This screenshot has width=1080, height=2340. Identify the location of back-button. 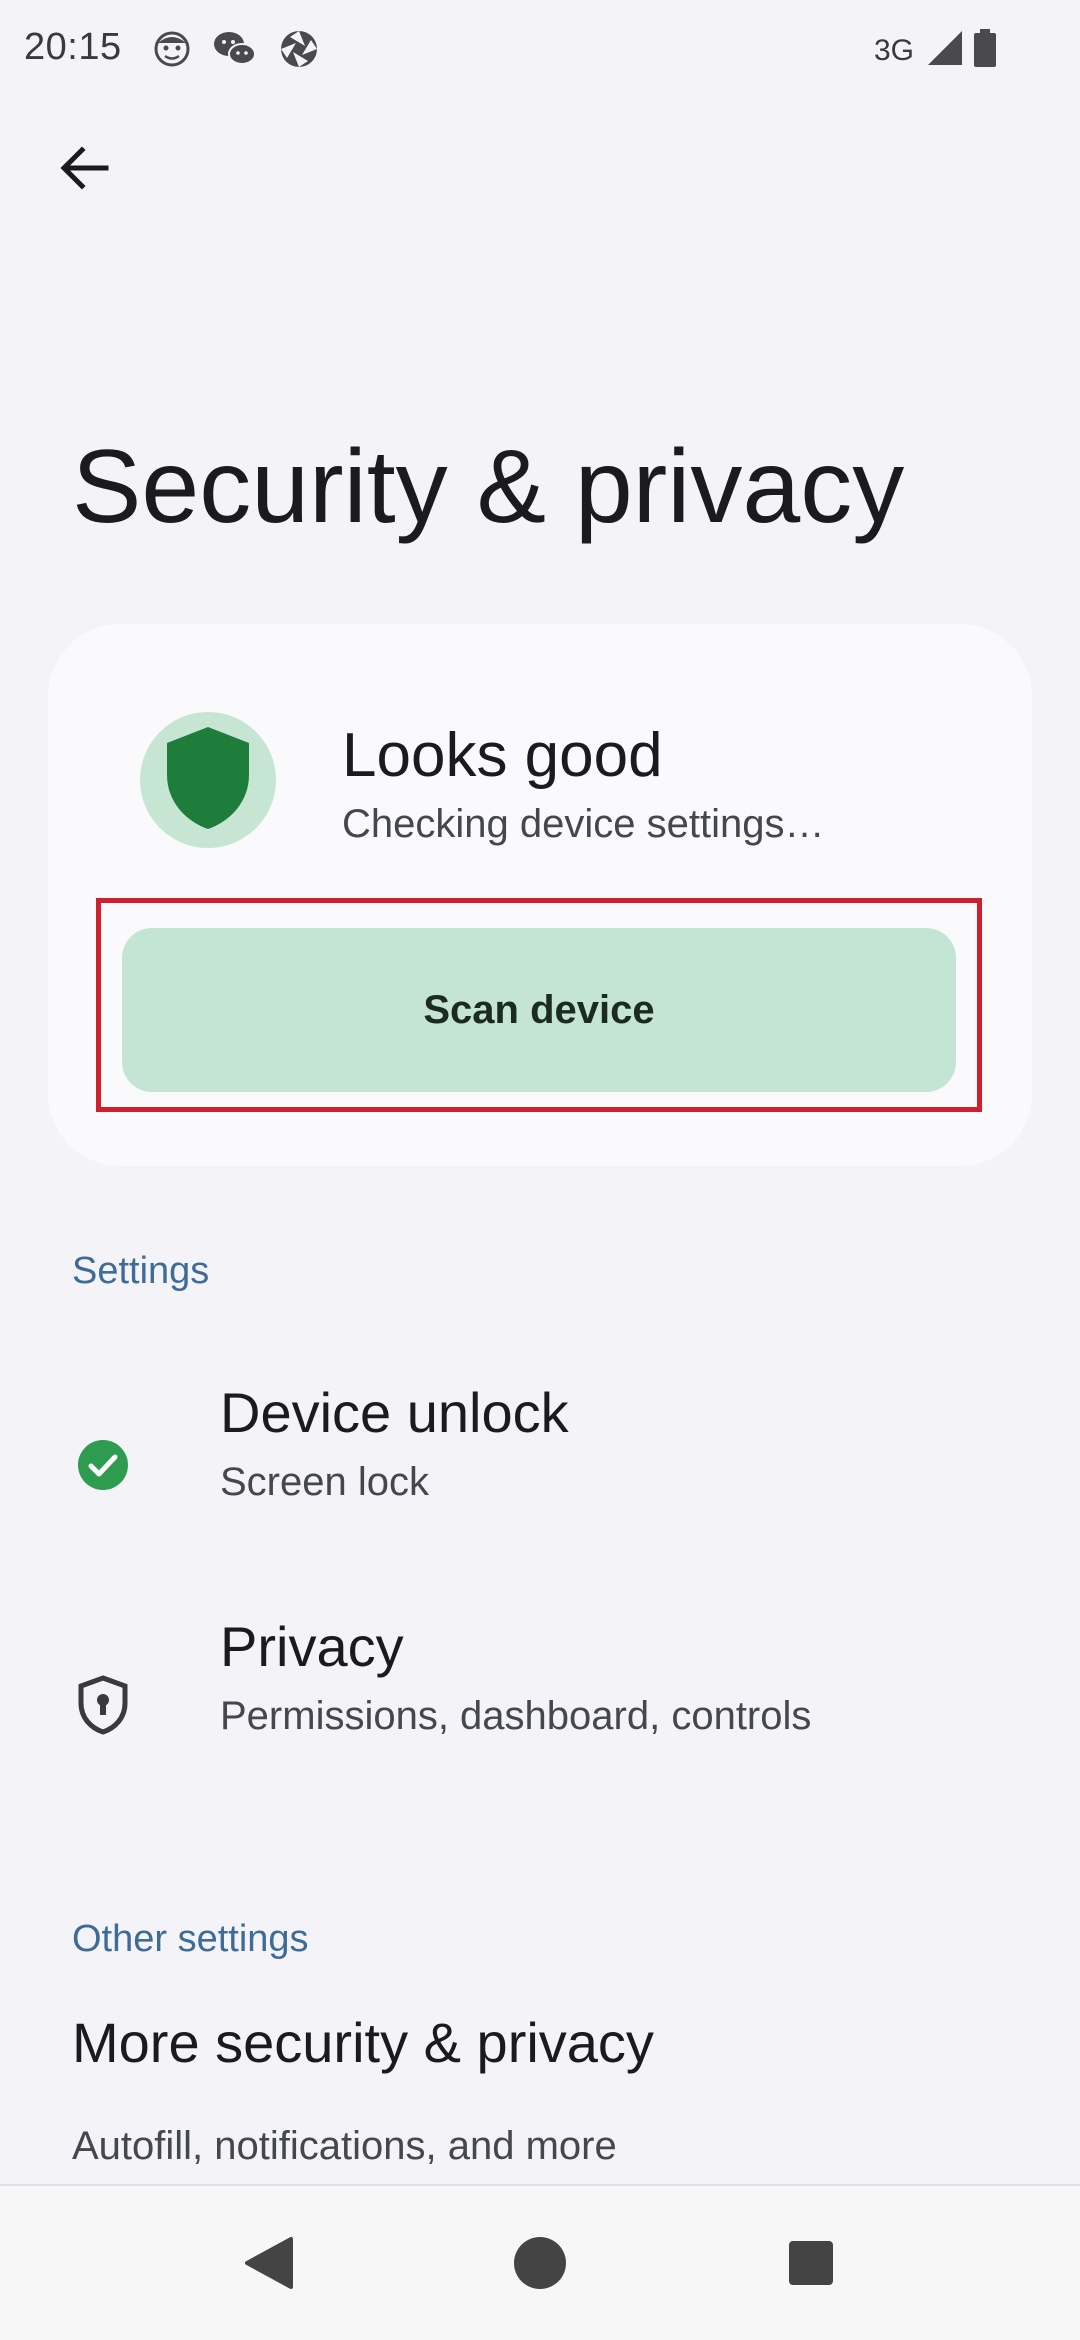
(84, 170).